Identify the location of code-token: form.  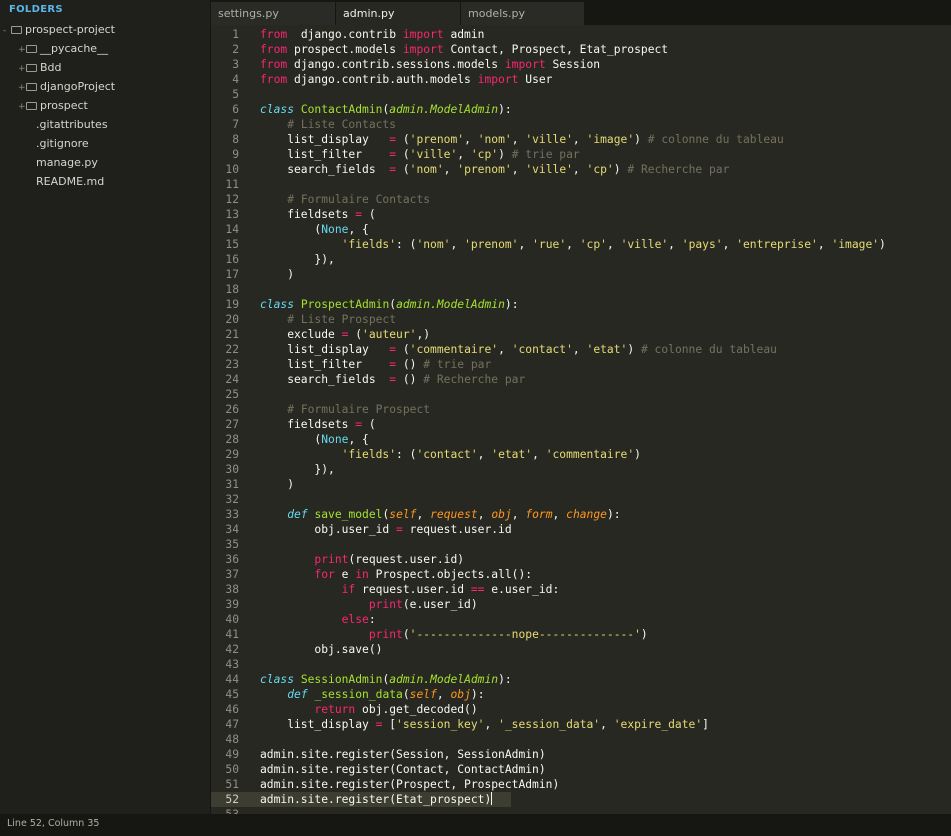
(539, 514).